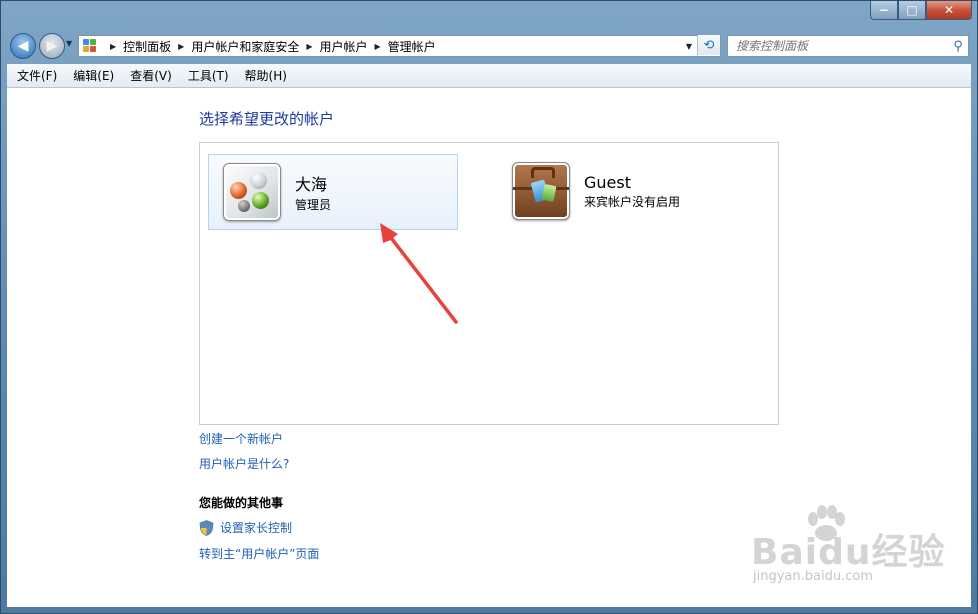 The width and height of the screenshot is (978, 614). I want to click on arrow-left-icon: ◀, so click(23, 46).